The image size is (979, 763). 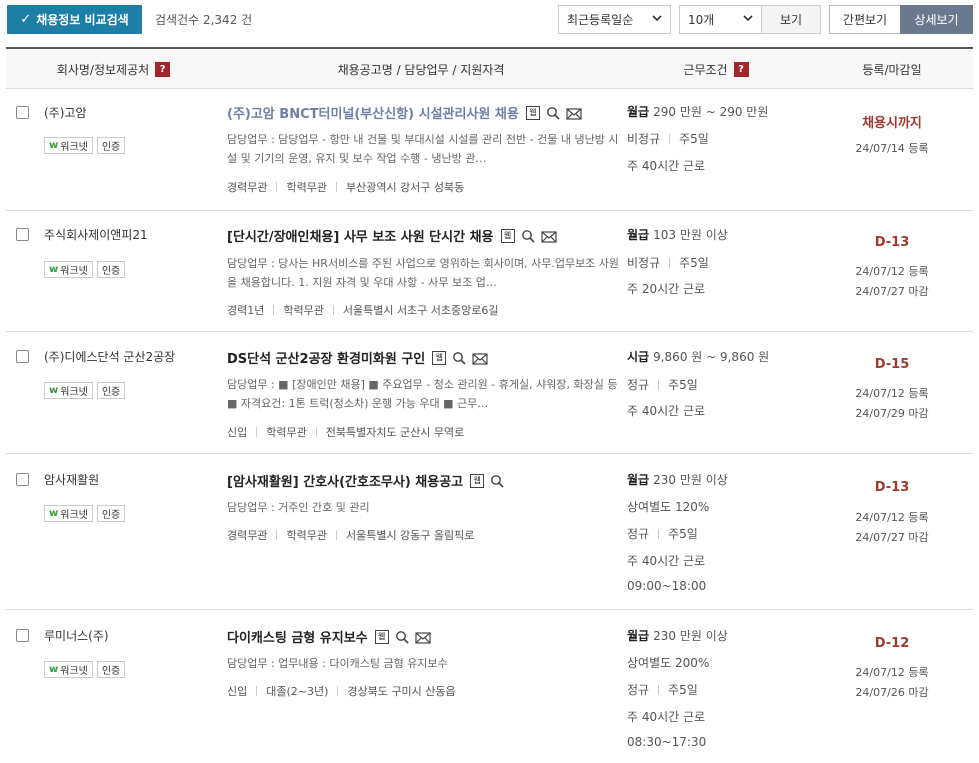 What do you see at coordinates (65, 112) in the screenshot?
I see `company-name: (주)고암` at bounding box center [65, 112].